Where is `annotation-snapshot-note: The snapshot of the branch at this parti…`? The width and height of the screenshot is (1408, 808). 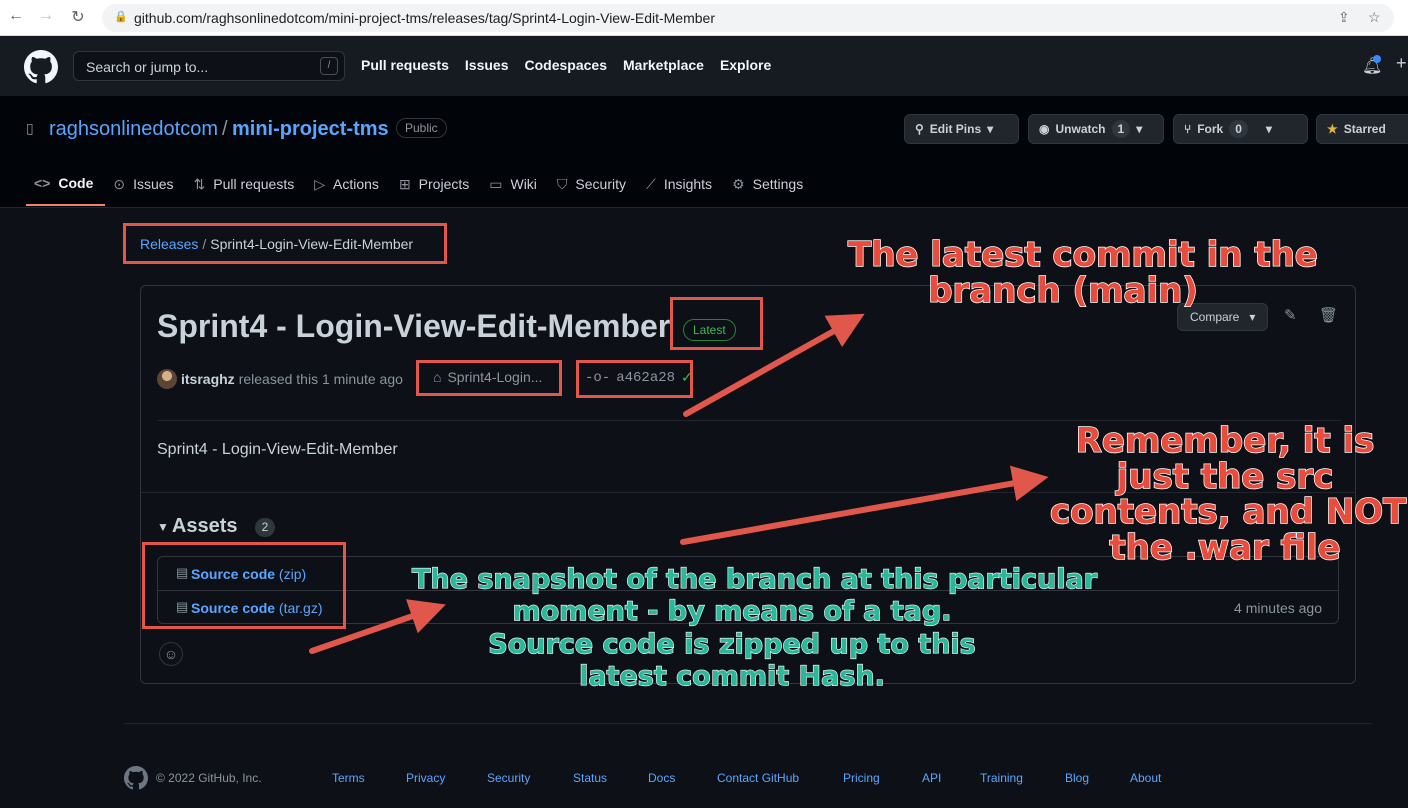
annotation-snapshot-note: The snapshot of the branch at this parti… is located at coordinates (754, 628).